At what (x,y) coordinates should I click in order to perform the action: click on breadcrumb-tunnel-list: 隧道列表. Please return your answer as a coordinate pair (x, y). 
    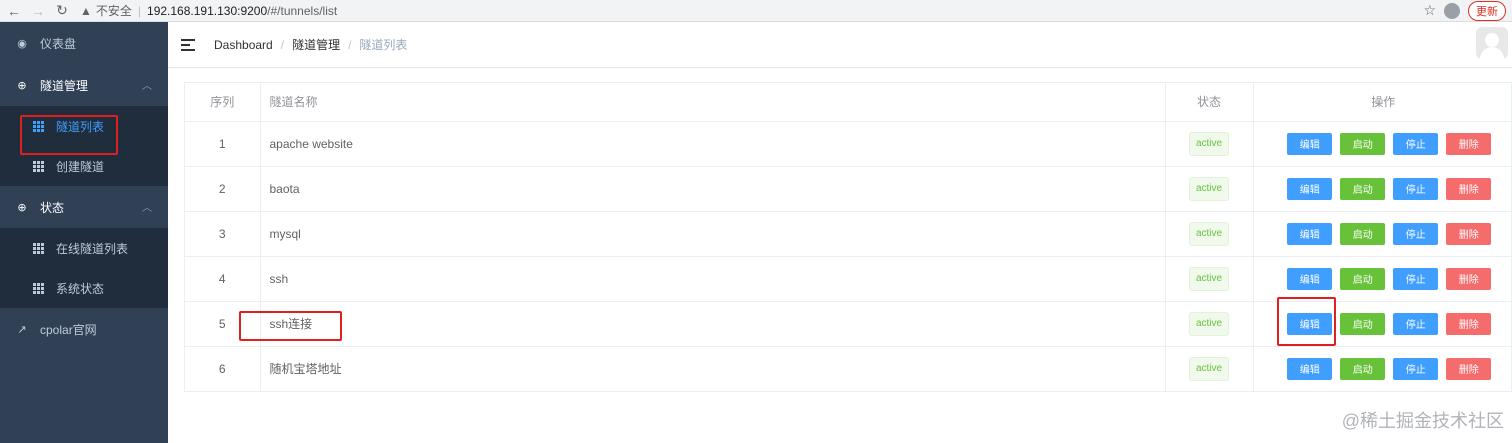
    Looking at the image, I should click on (383, 45).